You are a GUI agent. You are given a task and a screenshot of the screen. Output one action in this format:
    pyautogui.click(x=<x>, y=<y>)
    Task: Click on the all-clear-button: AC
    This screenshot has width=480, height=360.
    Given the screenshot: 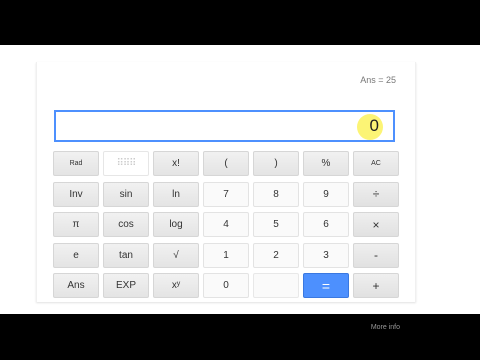 What is the action you would take?
    pyautogui.click(x=376, y=163)
    